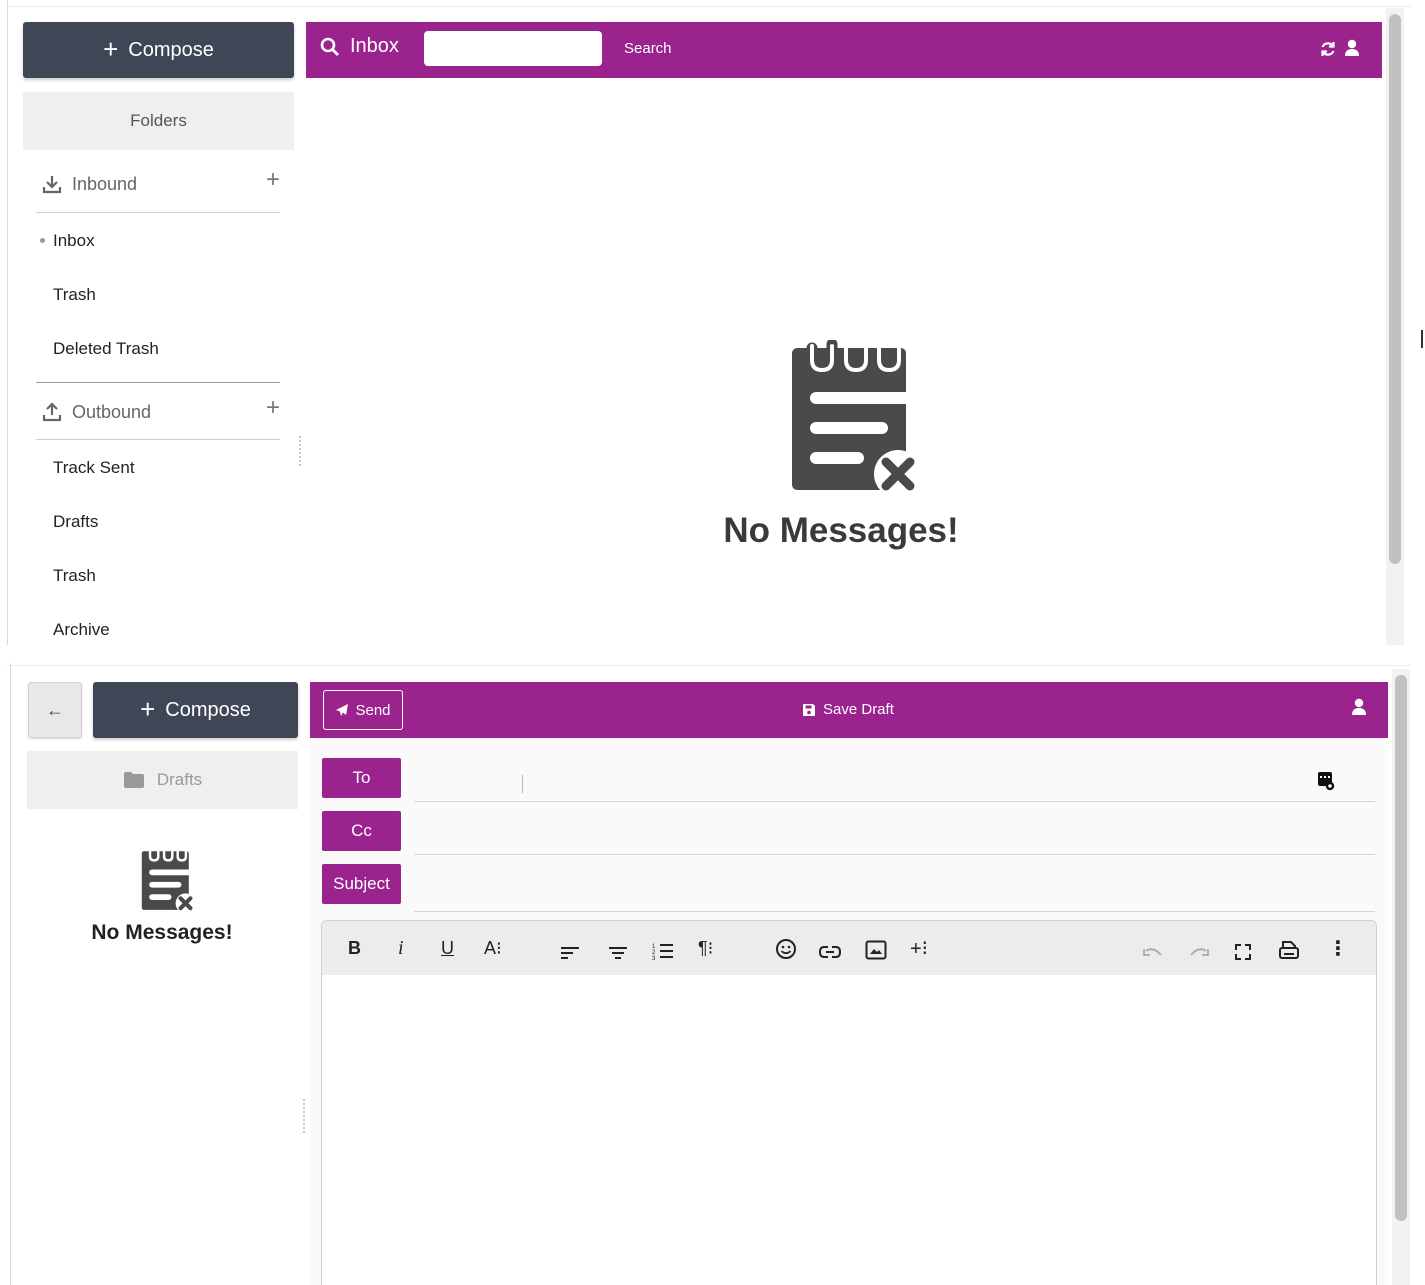 The image size is (1425, 1285). Describe the element at coordinates (374, 46) in the screenshot. I see `folder-title: Inbox` at that location.